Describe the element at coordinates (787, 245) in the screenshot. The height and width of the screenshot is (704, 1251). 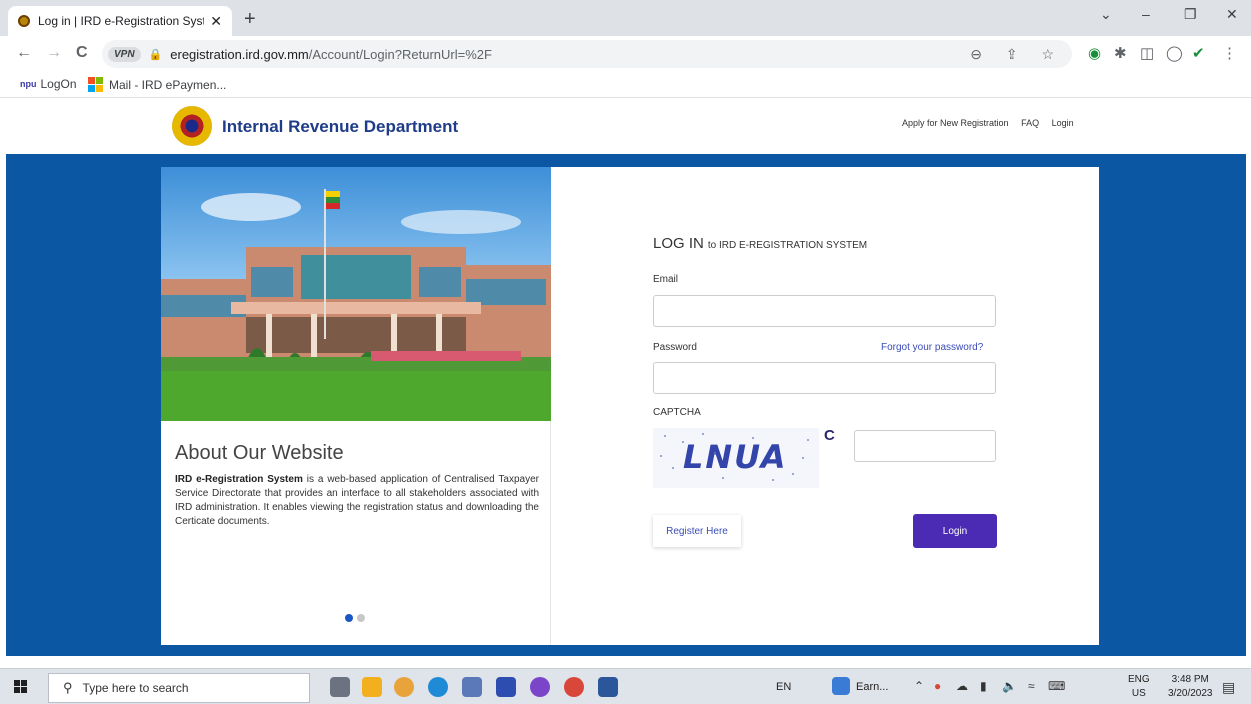
I see `login-heading-sub: to IRD E-REGISTRATION SYSTEM` at that location.